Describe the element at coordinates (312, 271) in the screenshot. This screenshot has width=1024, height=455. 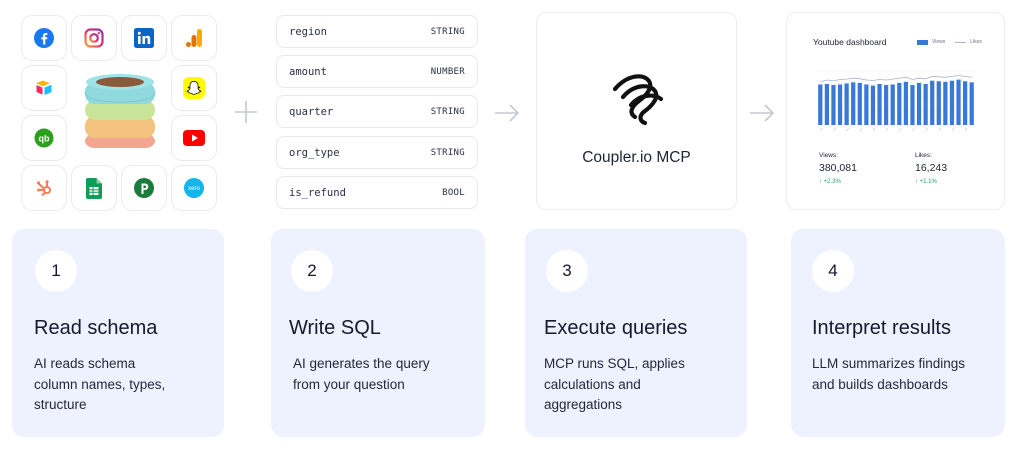
I see `step-number: 2` at that location.